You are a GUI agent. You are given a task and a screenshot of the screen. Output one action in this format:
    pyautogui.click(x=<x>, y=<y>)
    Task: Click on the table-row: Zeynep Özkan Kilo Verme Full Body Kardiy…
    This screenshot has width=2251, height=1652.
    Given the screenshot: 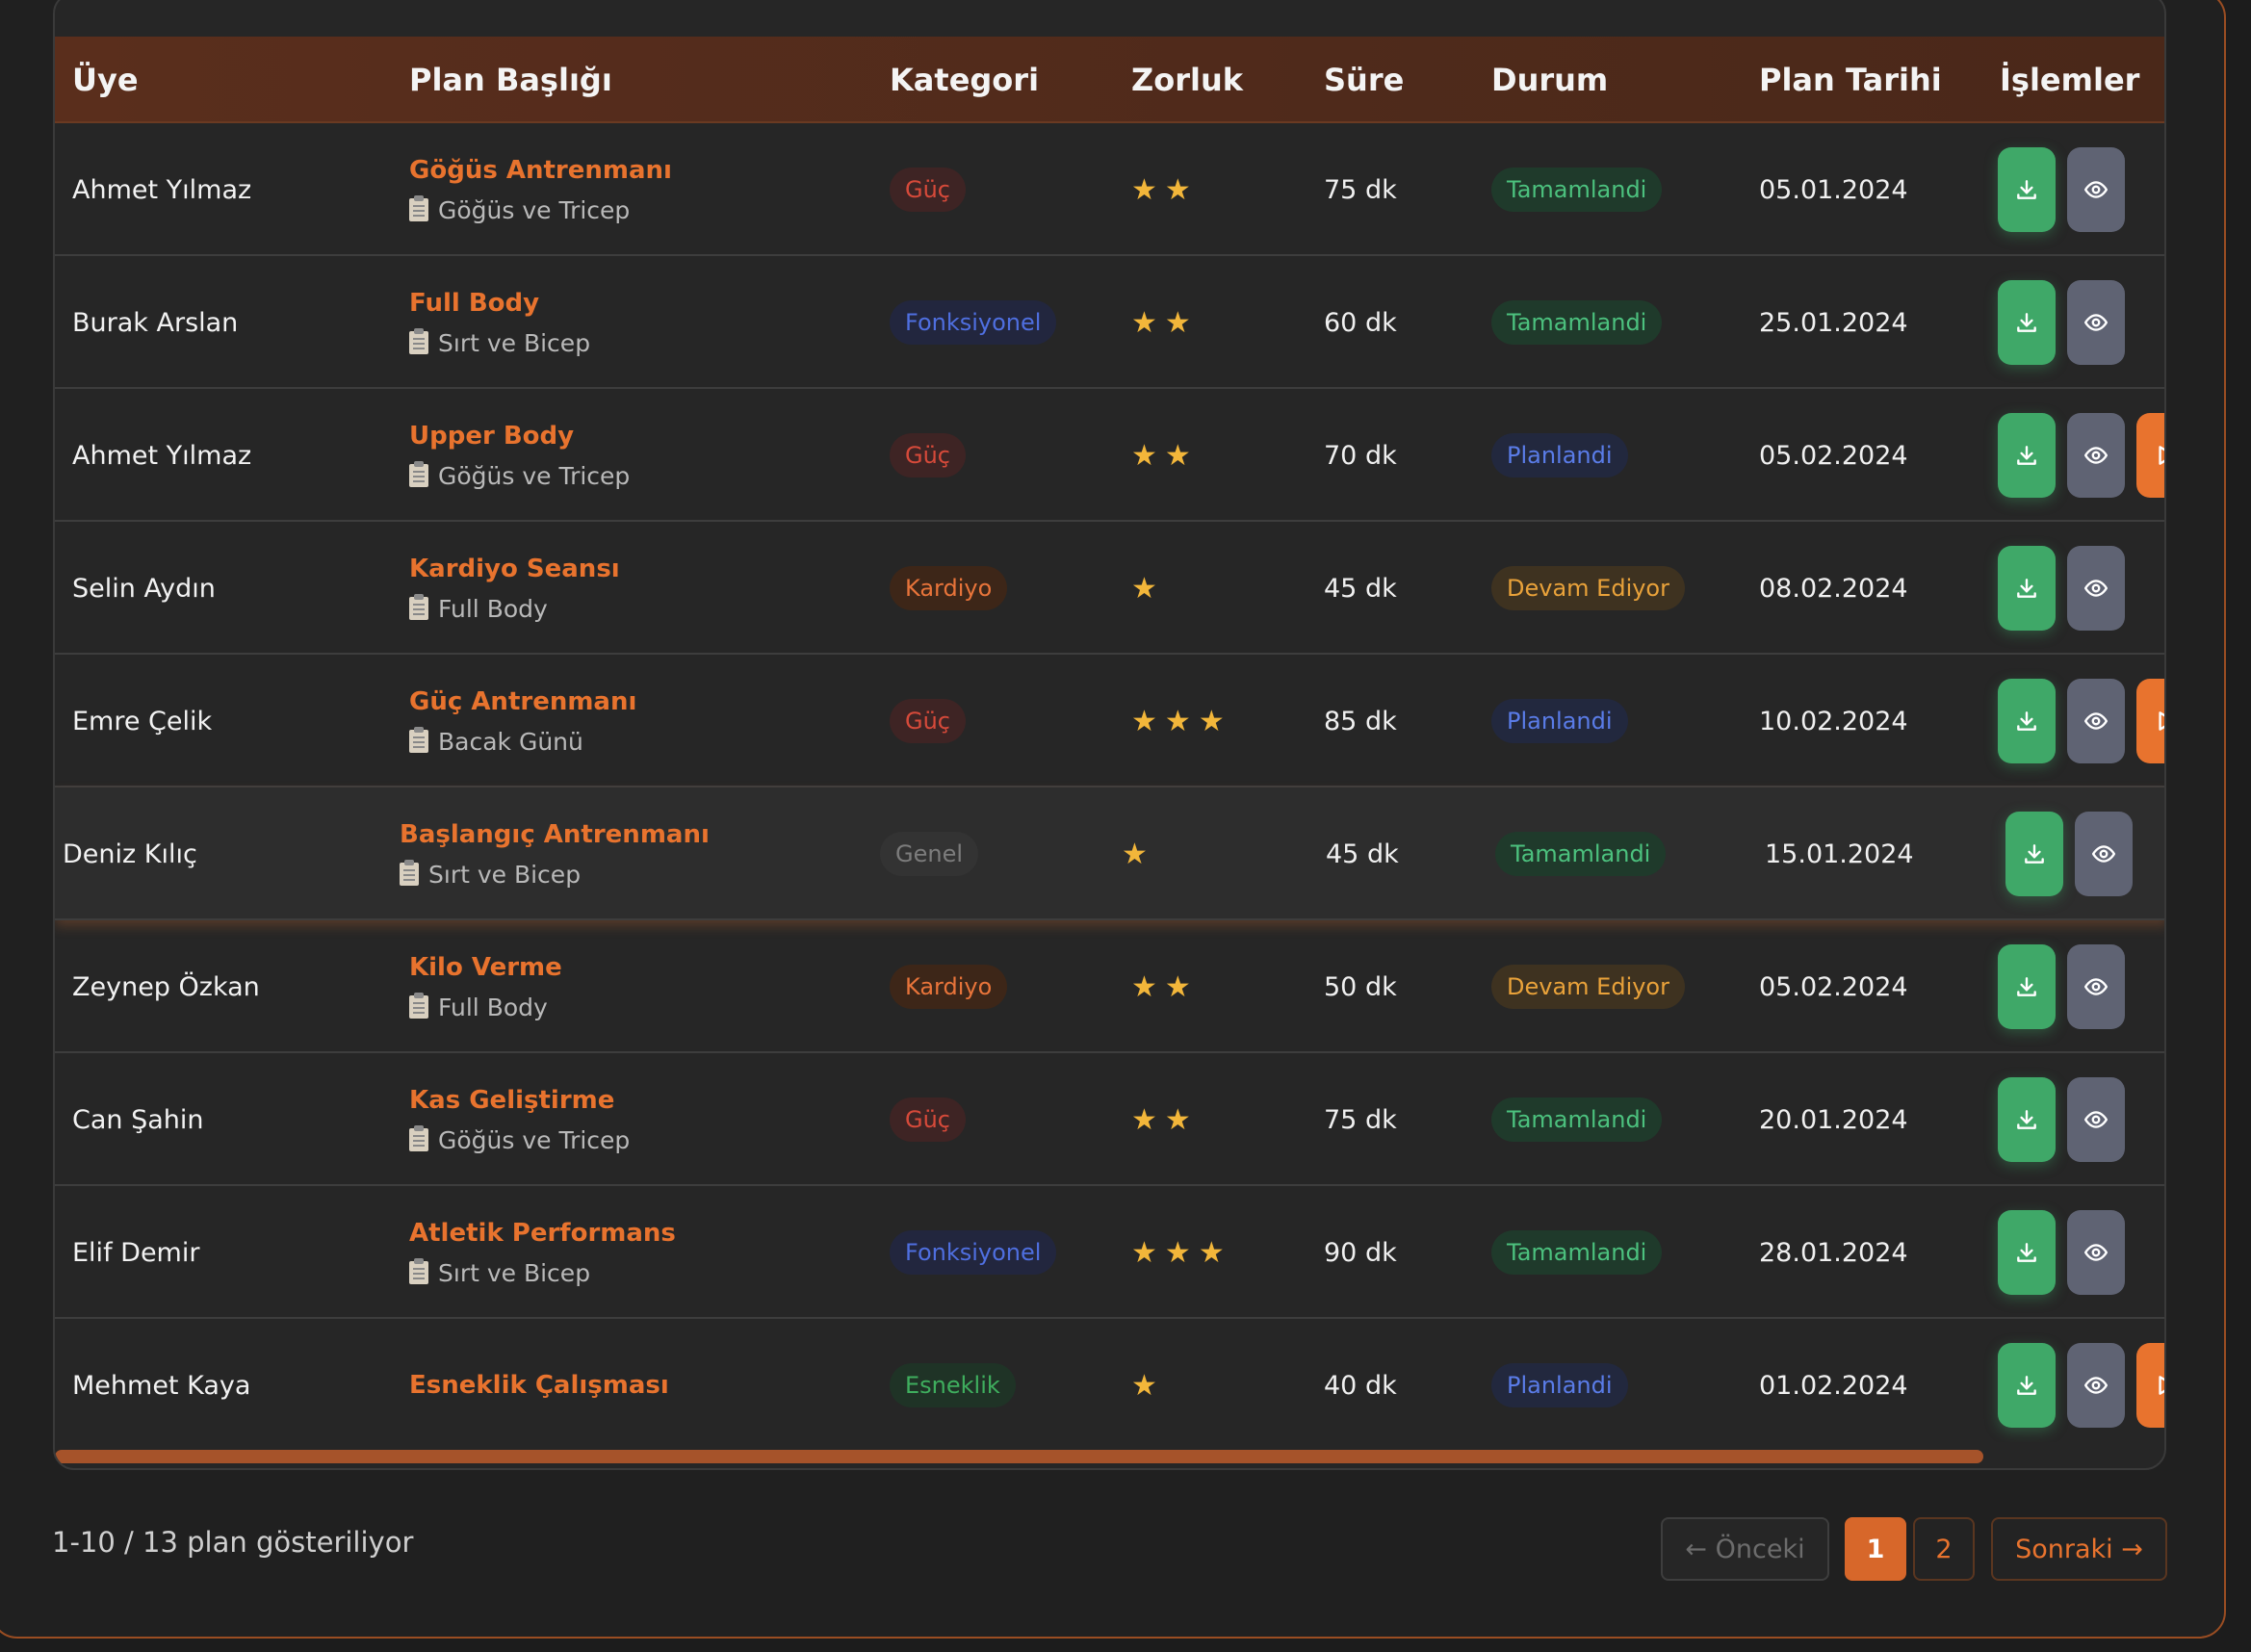 What is the action you would take?
    pyautogui.click(x=1110, y=987)
    